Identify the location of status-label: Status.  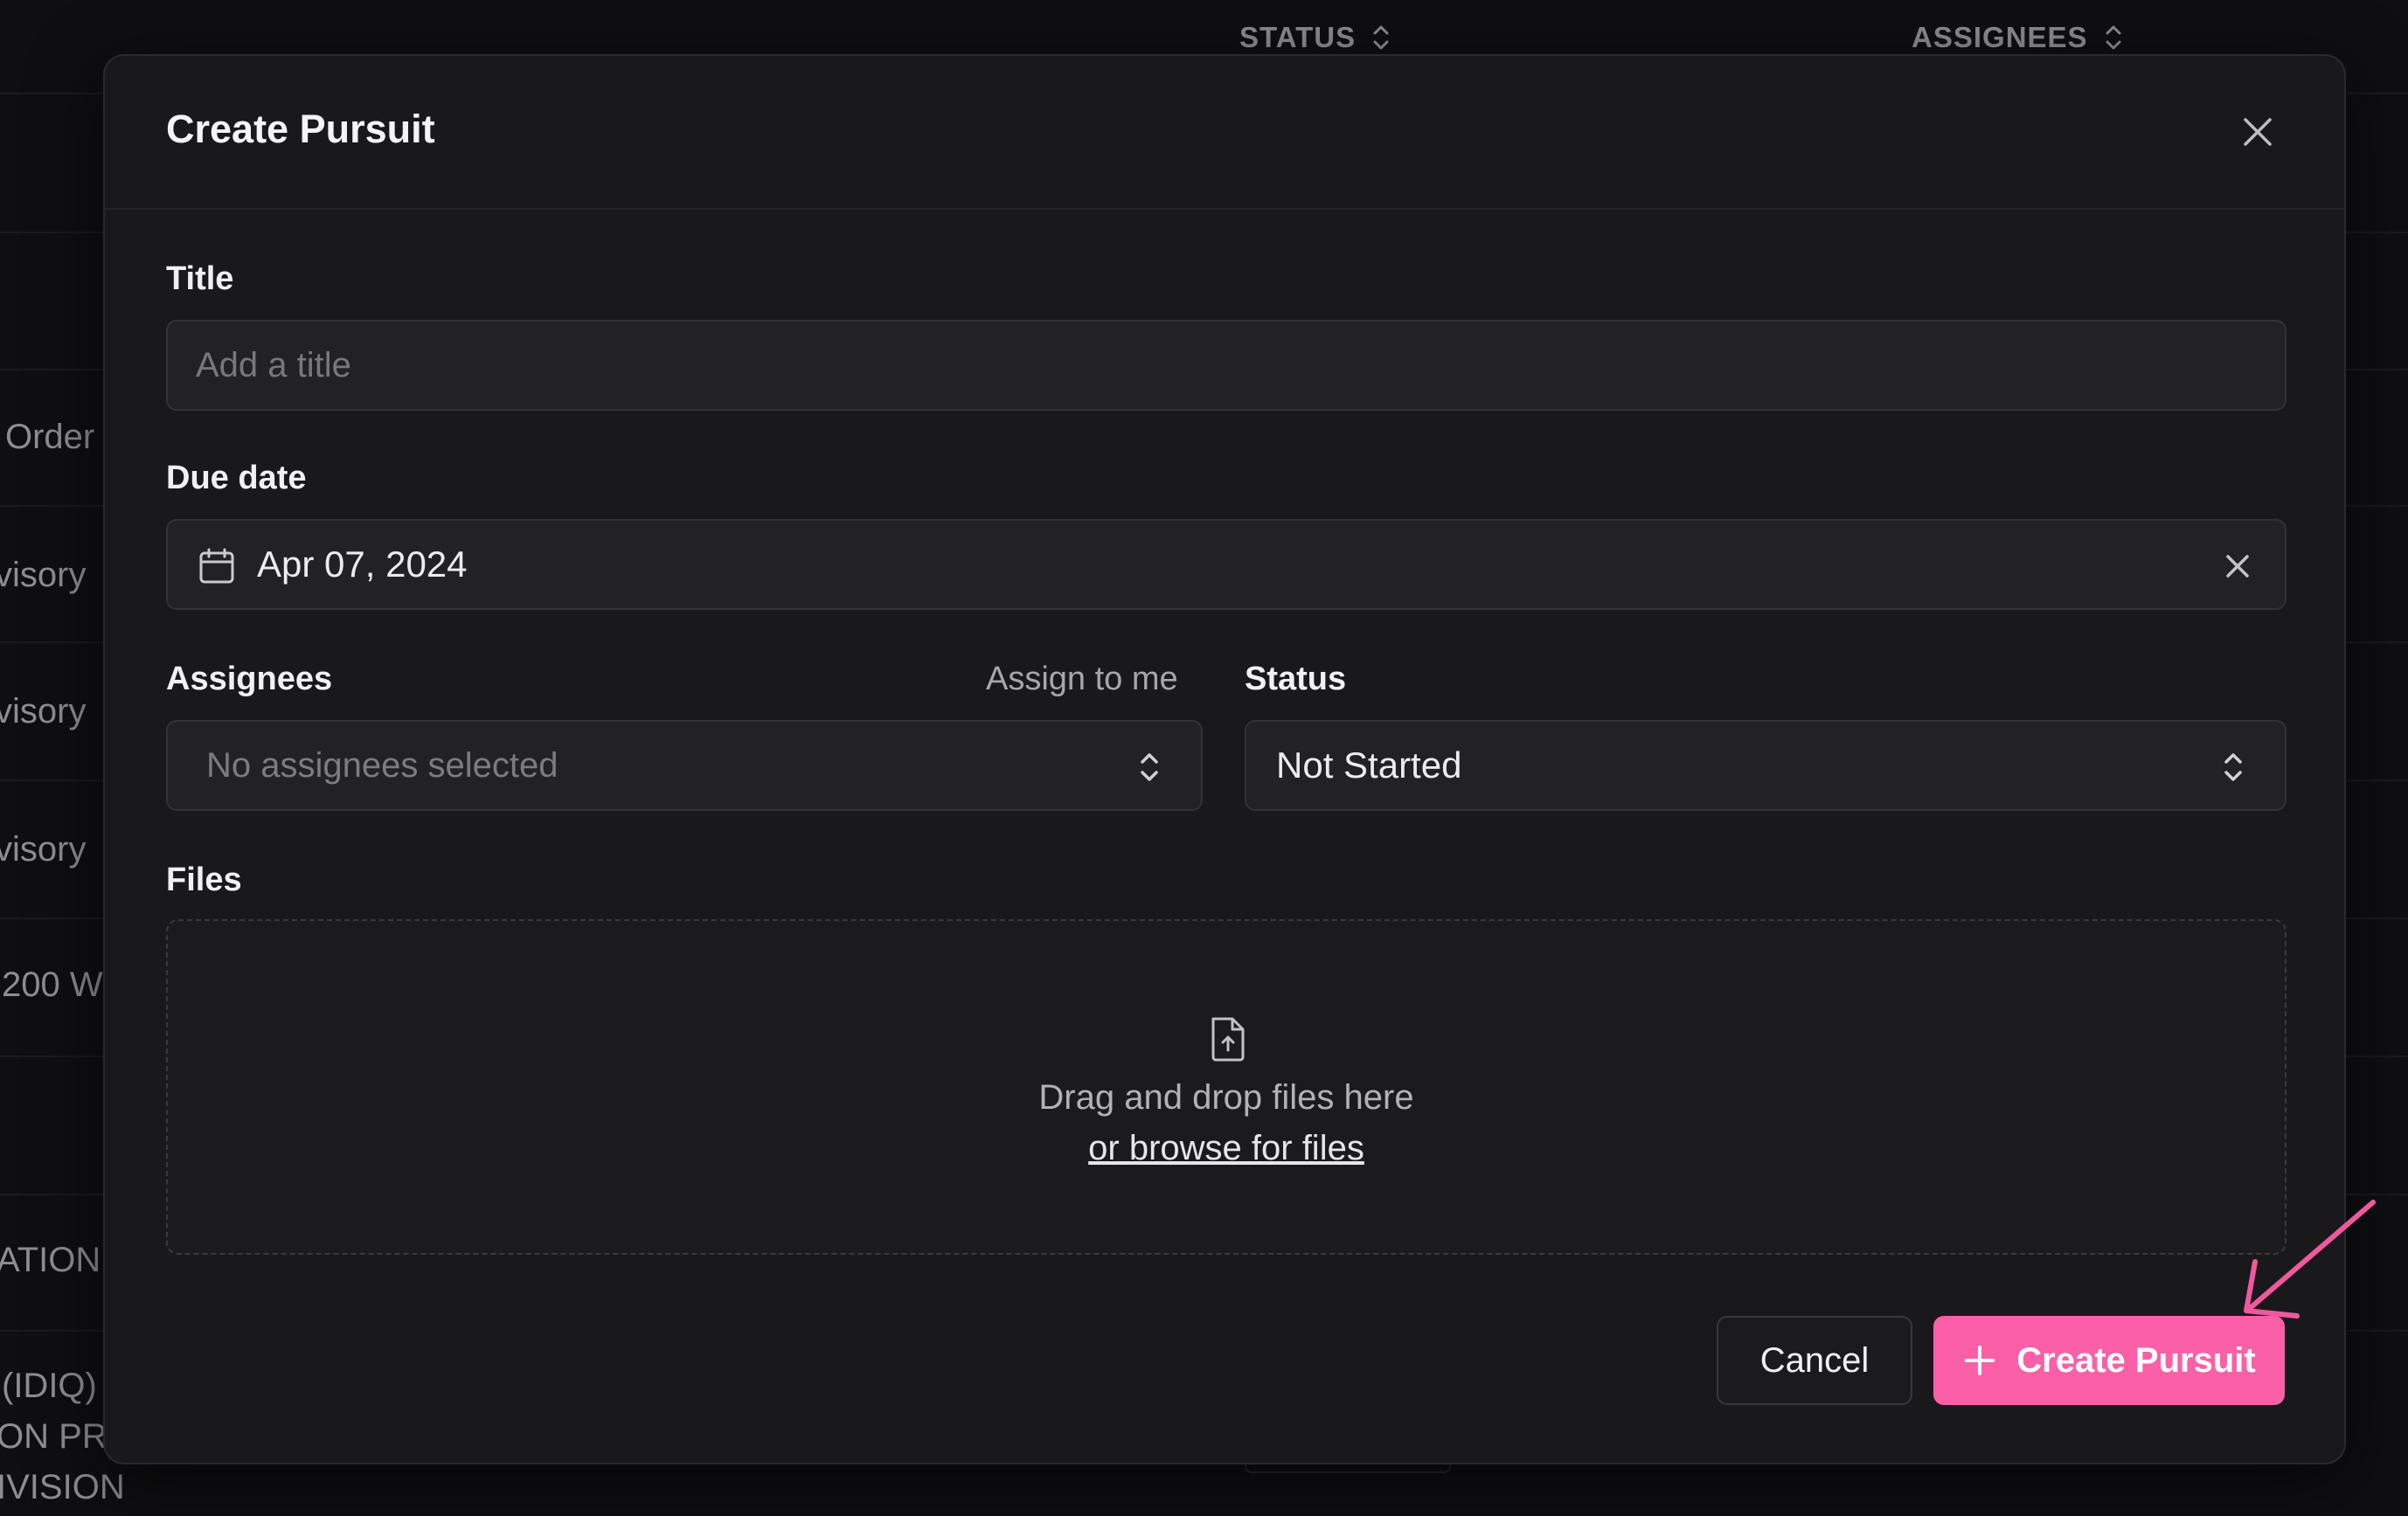
(1296, 679).